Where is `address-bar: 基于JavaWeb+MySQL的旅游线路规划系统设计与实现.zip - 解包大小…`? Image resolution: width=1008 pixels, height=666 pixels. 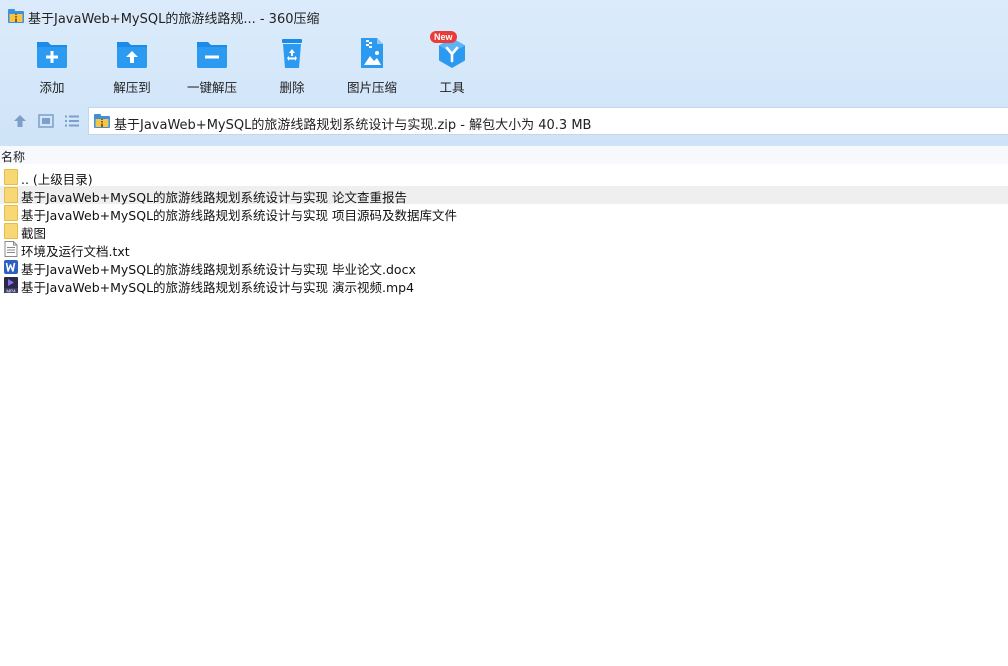 address-bar: 基于JavaWeb+MySQL的旅游线路规划系统设计与实现.zip - 解包大小… is located at coordinates (504, 121).